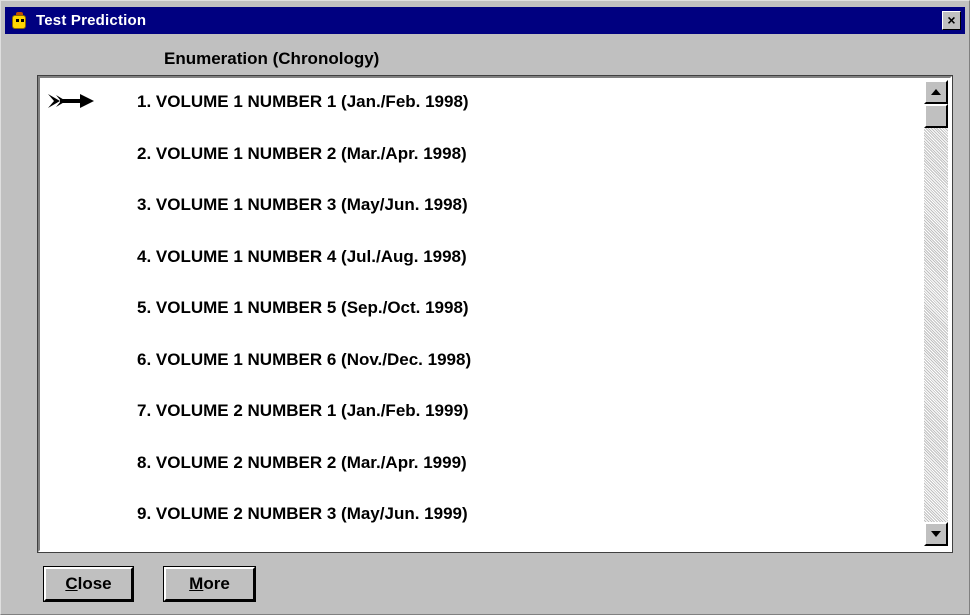 This screenshot has width=970, height=615. What do you see at coordinates (71, 101) in the screenshot?
I see `arrow-pointer-icon` at bounding box center [71, 101].